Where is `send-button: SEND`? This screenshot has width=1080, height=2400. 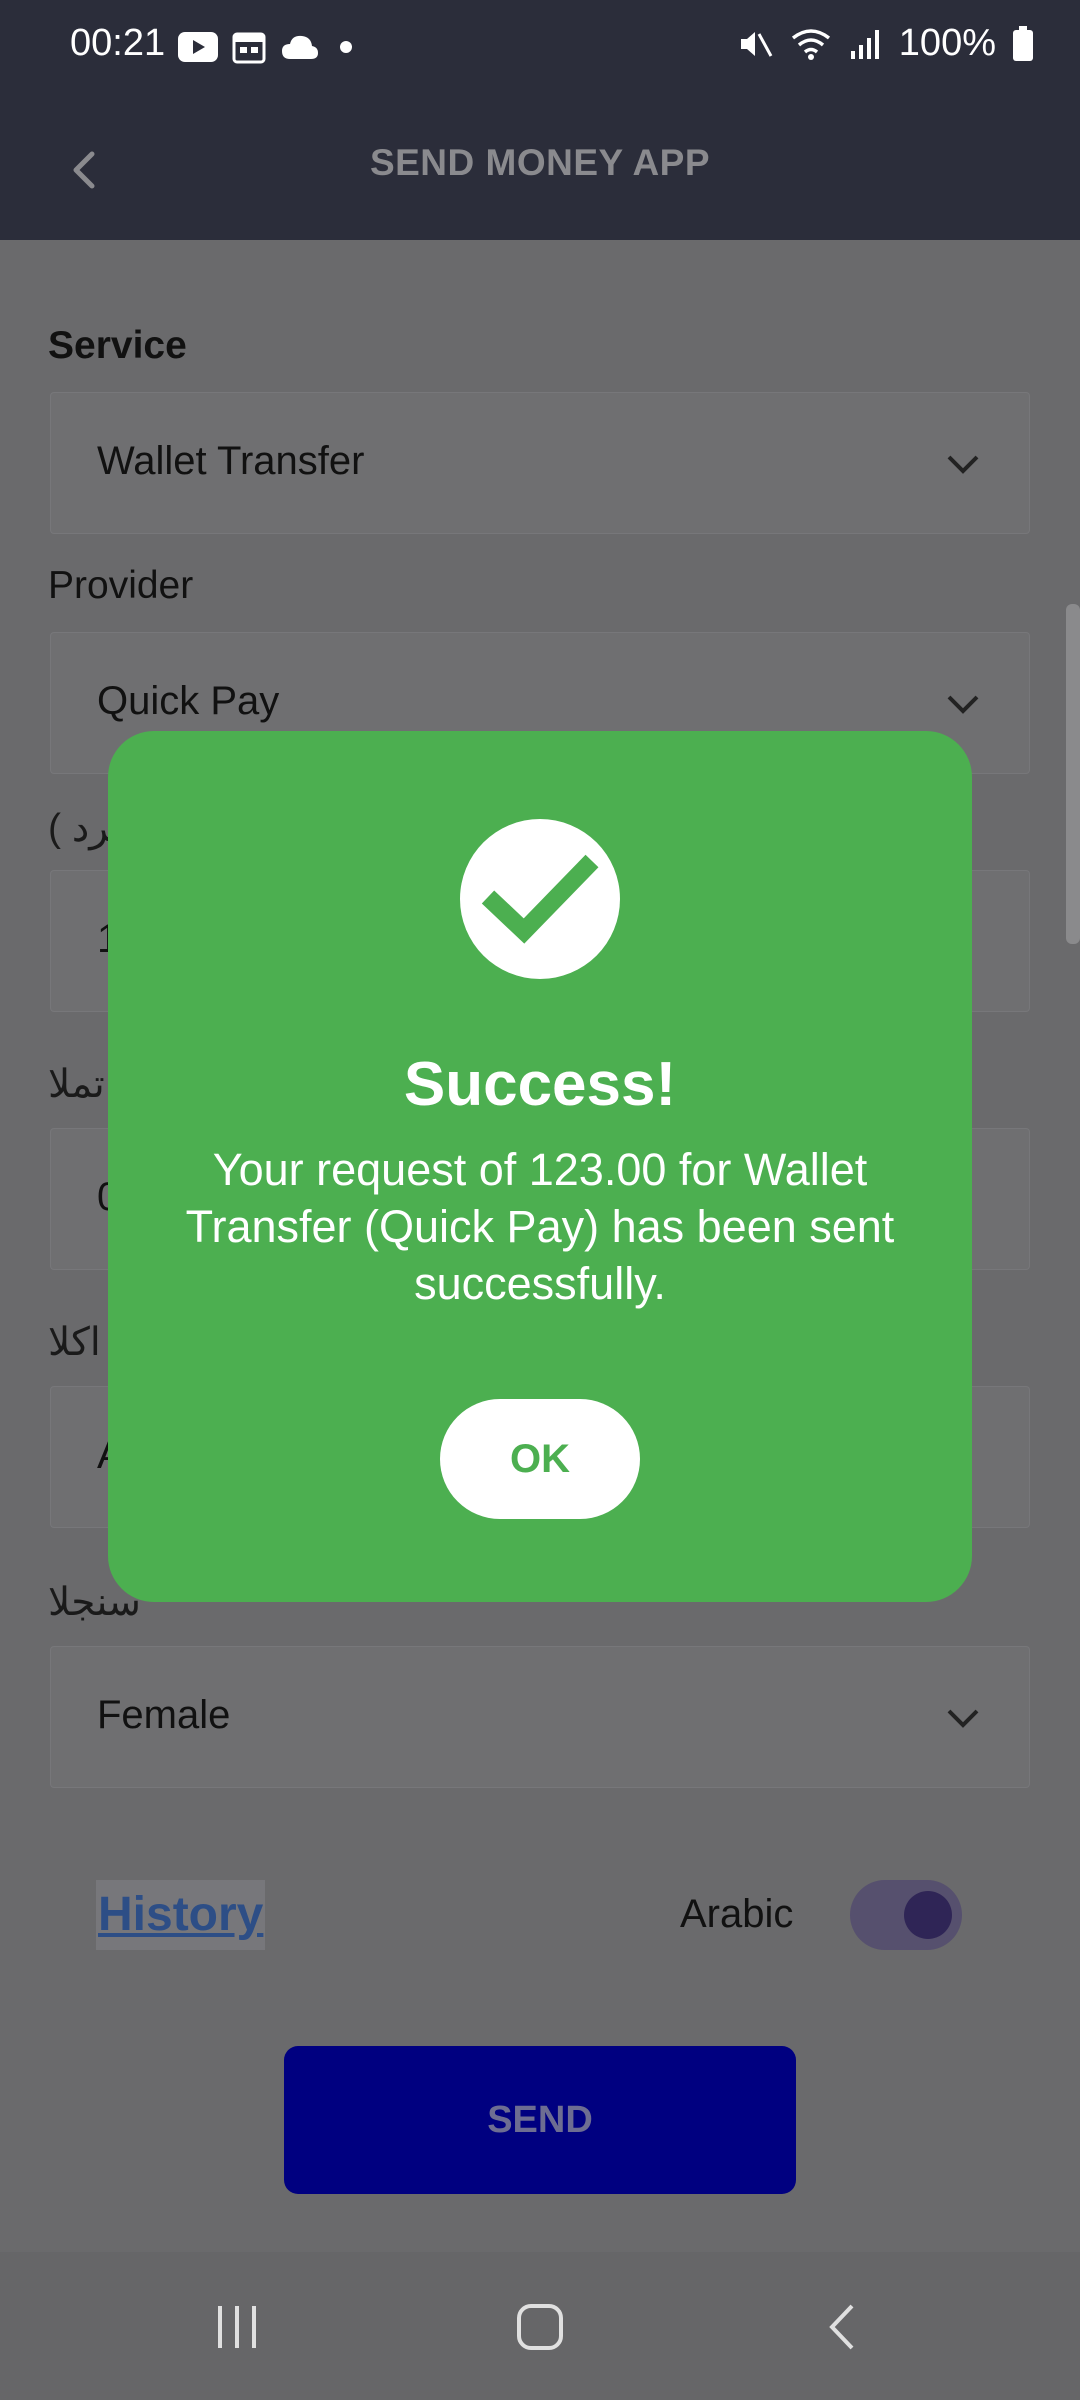 send-button: SEND is located at coordinates (540, 2120).